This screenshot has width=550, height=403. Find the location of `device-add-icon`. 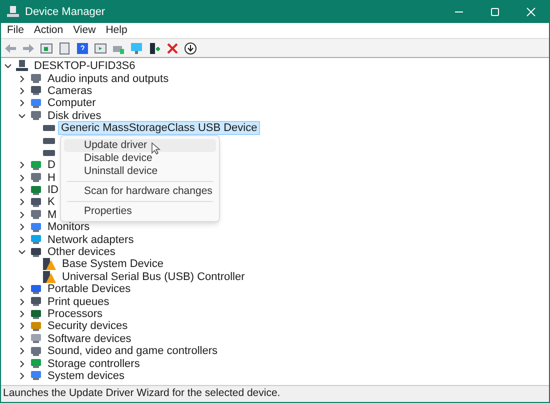

device-add-icon is located at coordinates (154, 48).